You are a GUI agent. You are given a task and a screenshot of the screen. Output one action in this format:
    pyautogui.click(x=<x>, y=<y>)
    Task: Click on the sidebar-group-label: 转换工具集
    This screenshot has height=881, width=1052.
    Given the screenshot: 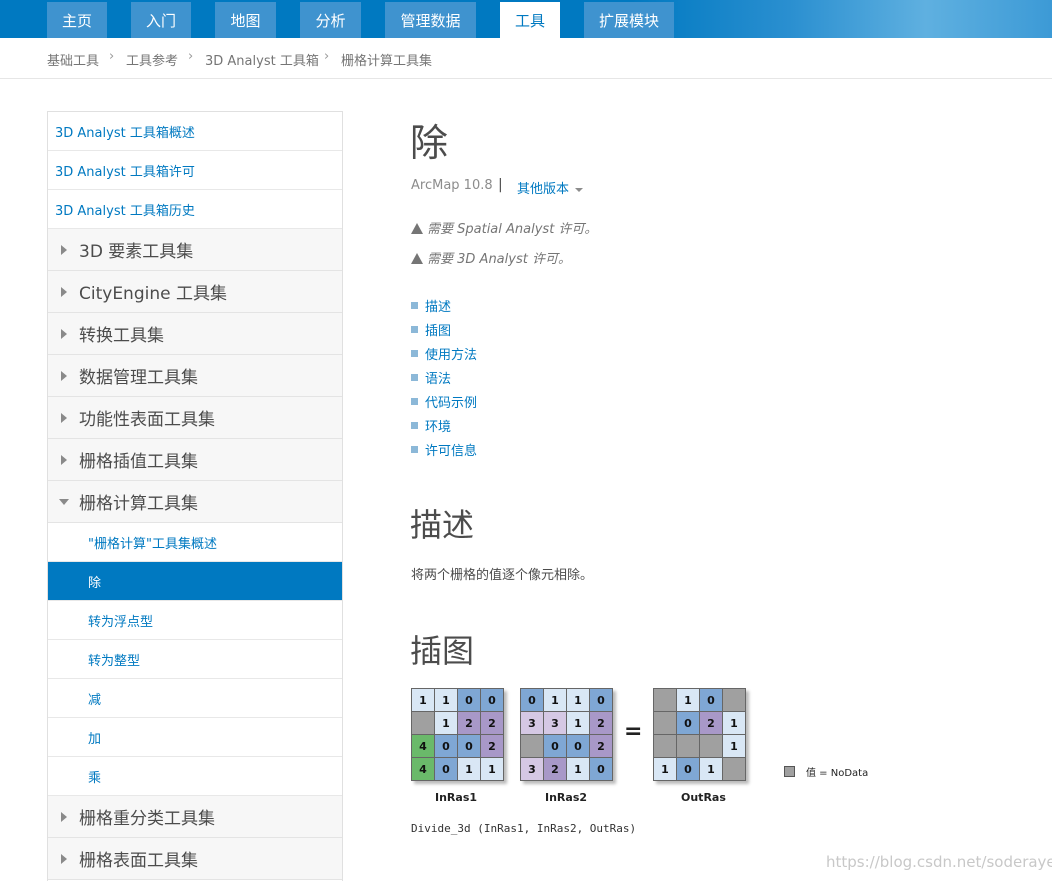 What is the action you would take?
    pyautogui.click(x=121, y=336)
    